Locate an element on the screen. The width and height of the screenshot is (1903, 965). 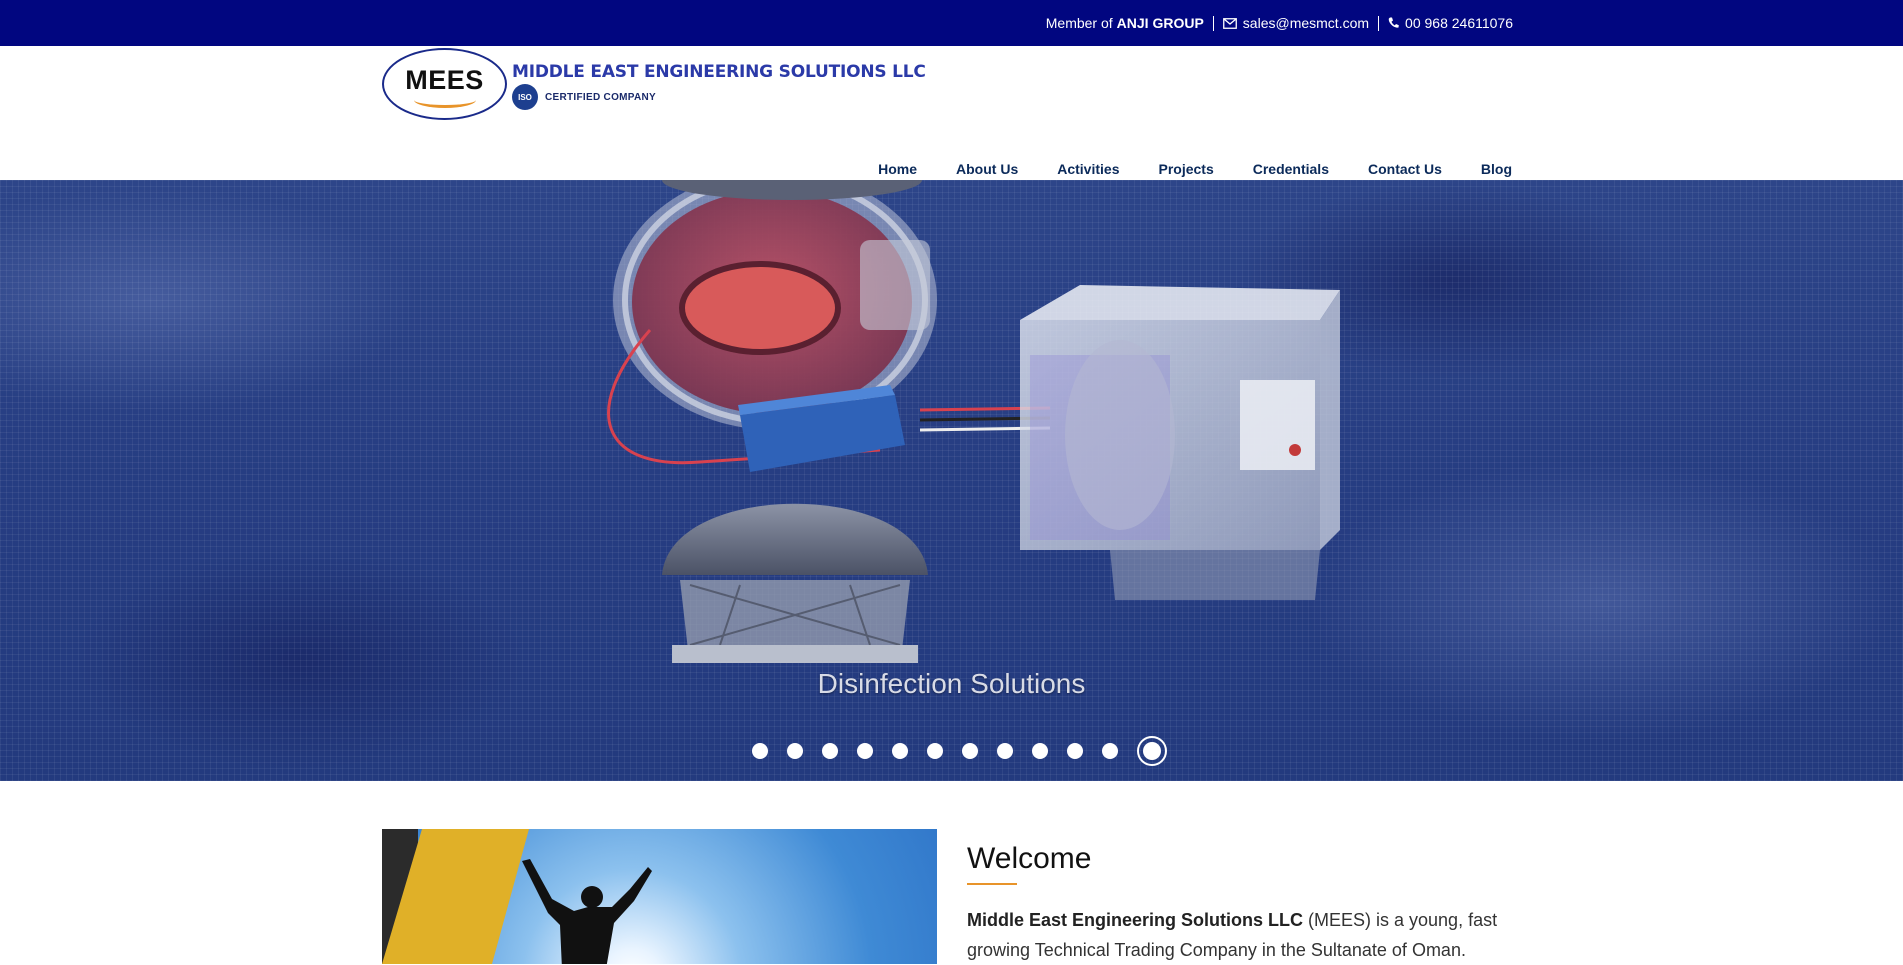
nav-blog: Blog is located at coordinates (1496, 169).